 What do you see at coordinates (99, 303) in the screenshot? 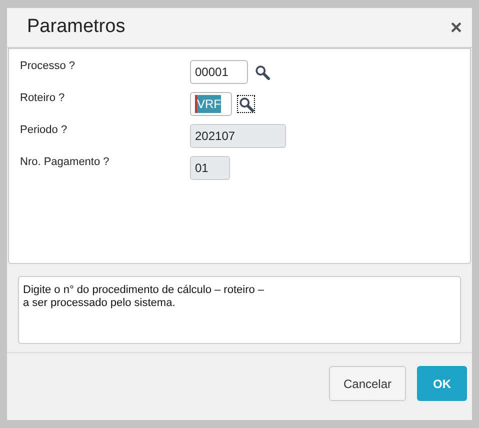
I see `help-text: a ser processado pelo sistema.` at bounding box center [99, 303].